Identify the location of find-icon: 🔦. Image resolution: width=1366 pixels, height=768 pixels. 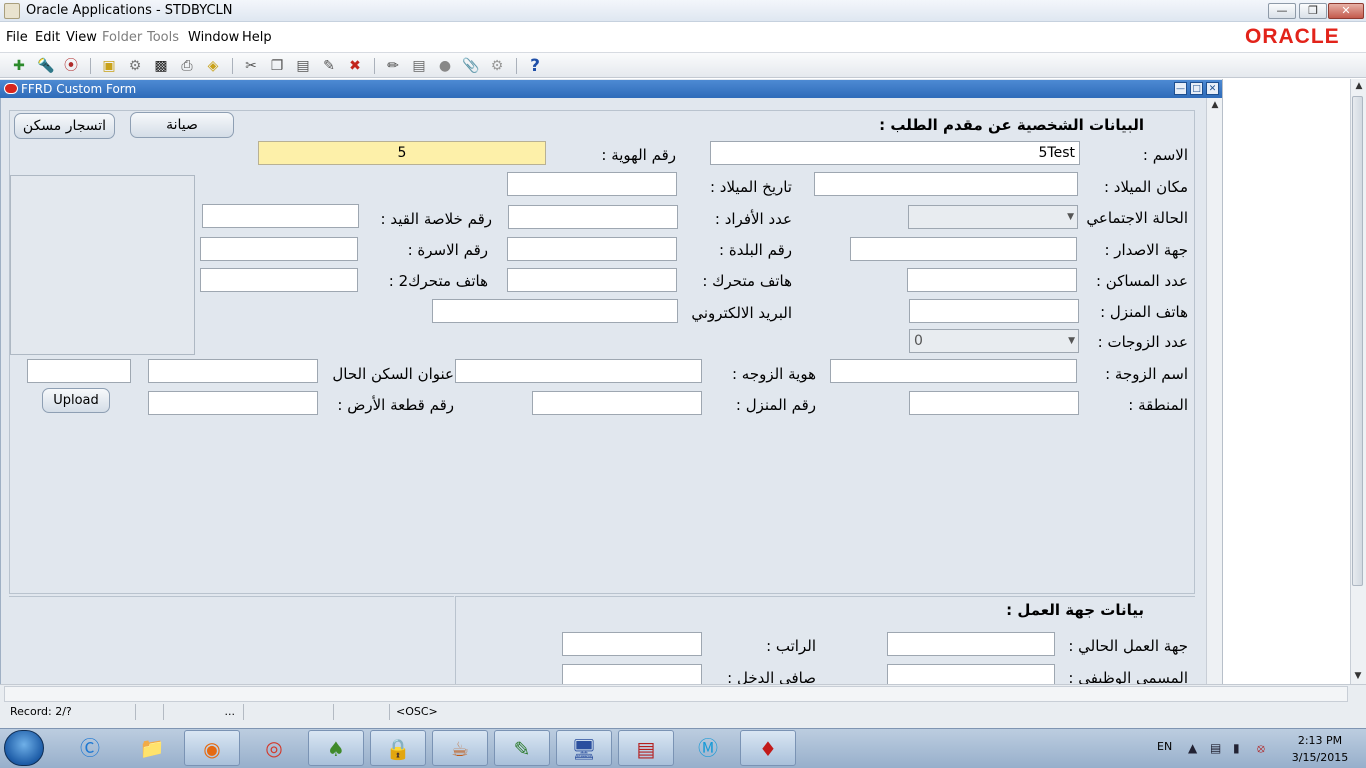
(46, 66).